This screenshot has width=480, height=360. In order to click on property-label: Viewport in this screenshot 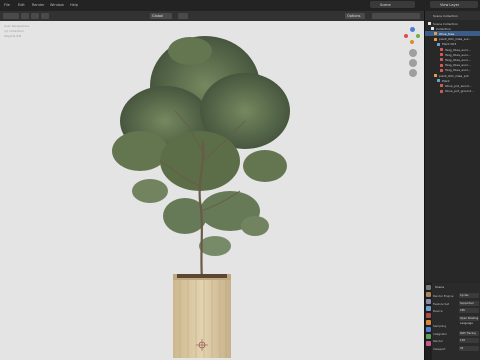, I will do `click(439, 348)`.